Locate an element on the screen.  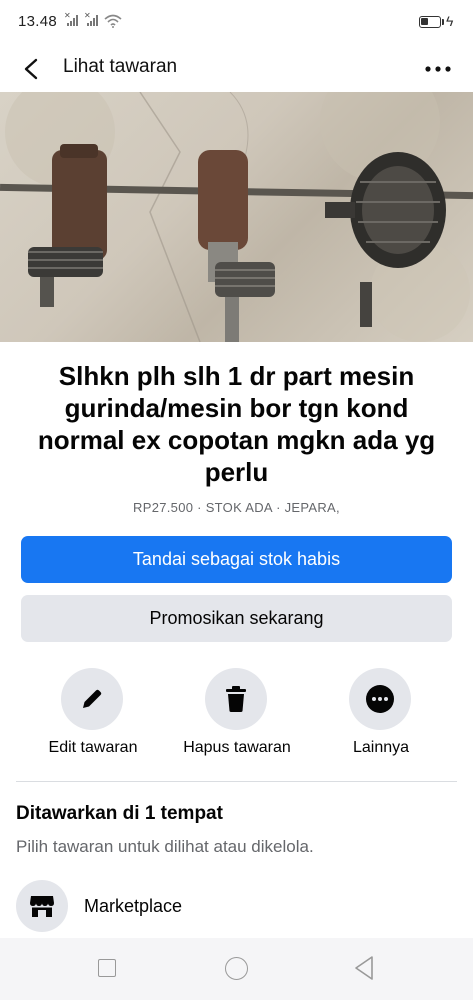
edit-listing-label: Edit tawaran is located at coordinates (93, 747).